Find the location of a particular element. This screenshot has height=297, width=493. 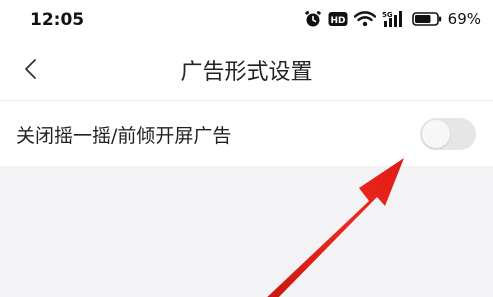

signal-5g-icon: 5G is located at coordinates (394, 19).